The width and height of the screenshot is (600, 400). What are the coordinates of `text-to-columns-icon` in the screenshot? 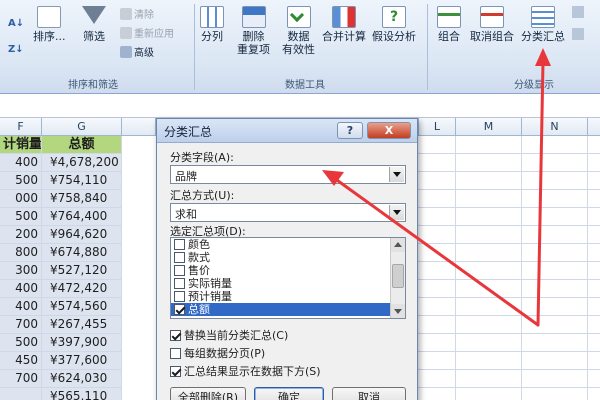 It's located at (212, 17).